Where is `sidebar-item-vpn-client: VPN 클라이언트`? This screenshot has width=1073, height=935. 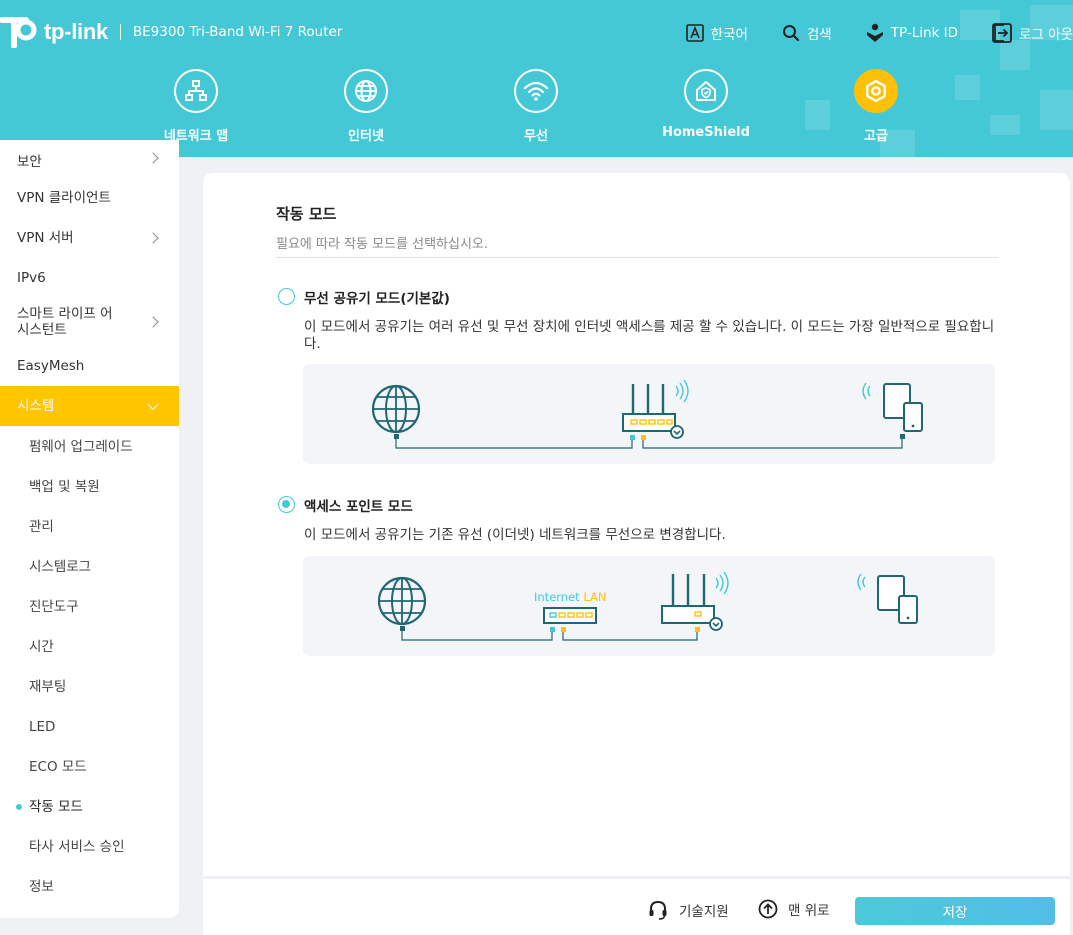 sidebar-item-vpn-client: VPN 클라이언트 is located at coordinates (89, 198).